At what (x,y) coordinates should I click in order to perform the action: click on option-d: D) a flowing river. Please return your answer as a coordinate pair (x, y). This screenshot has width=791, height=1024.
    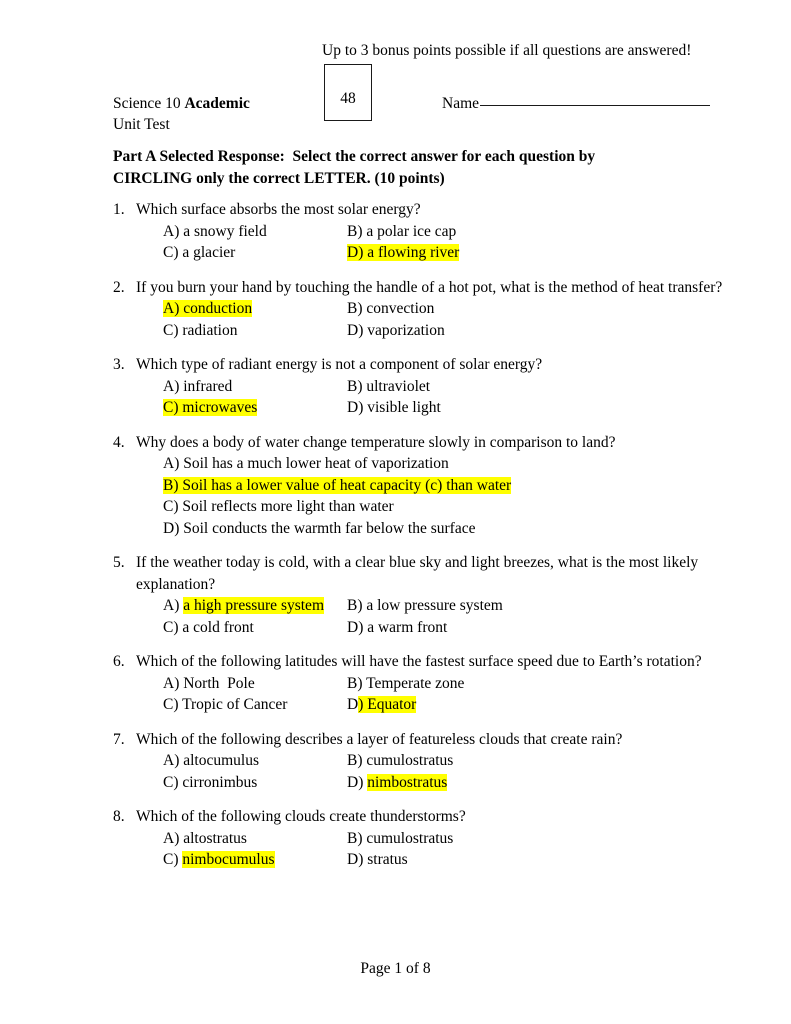
    Looking at the image, I should click on (403, 253).